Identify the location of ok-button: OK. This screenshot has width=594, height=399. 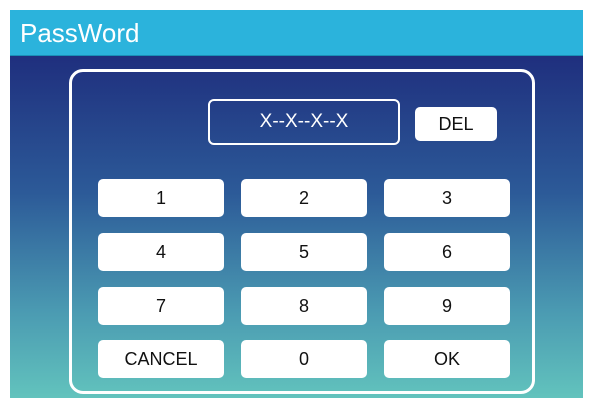
(447, 359).